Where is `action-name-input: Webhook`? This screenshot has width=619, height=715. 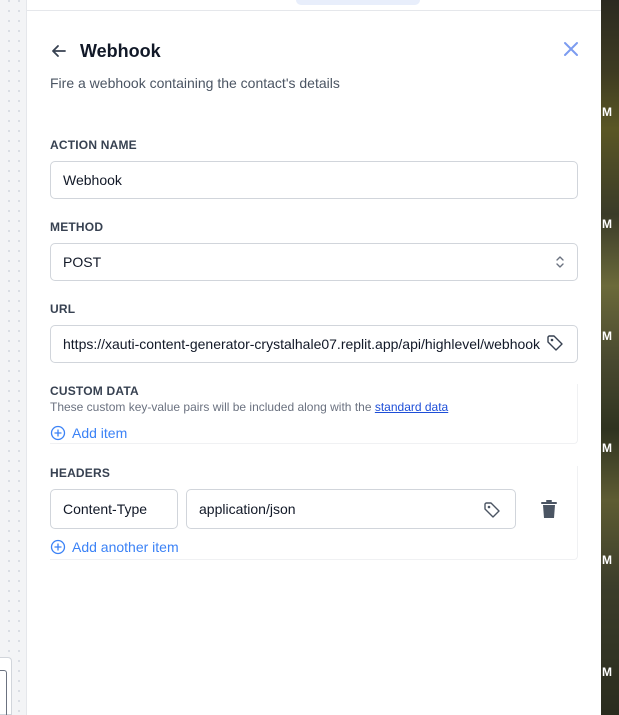
action-name-input: Webhook is located at coordinates (314, 180).